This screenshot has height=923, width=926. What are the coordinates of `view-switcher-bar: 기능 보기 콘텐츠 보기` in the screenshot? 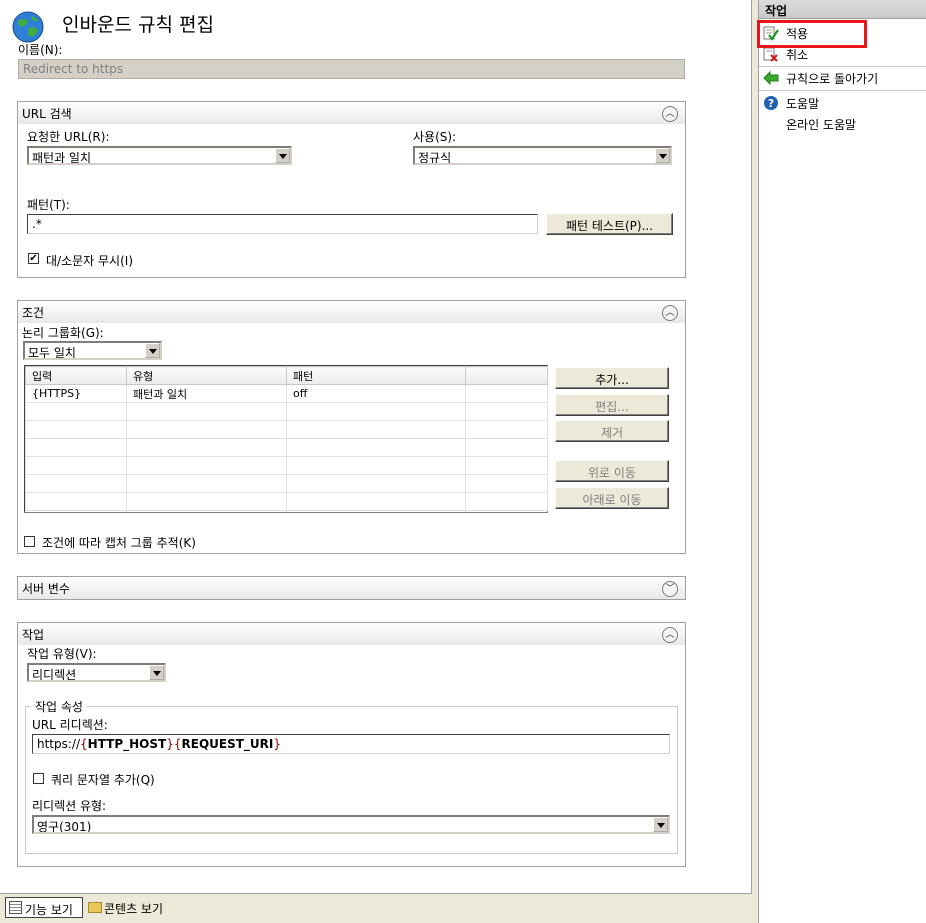 It's located at (376, 908).